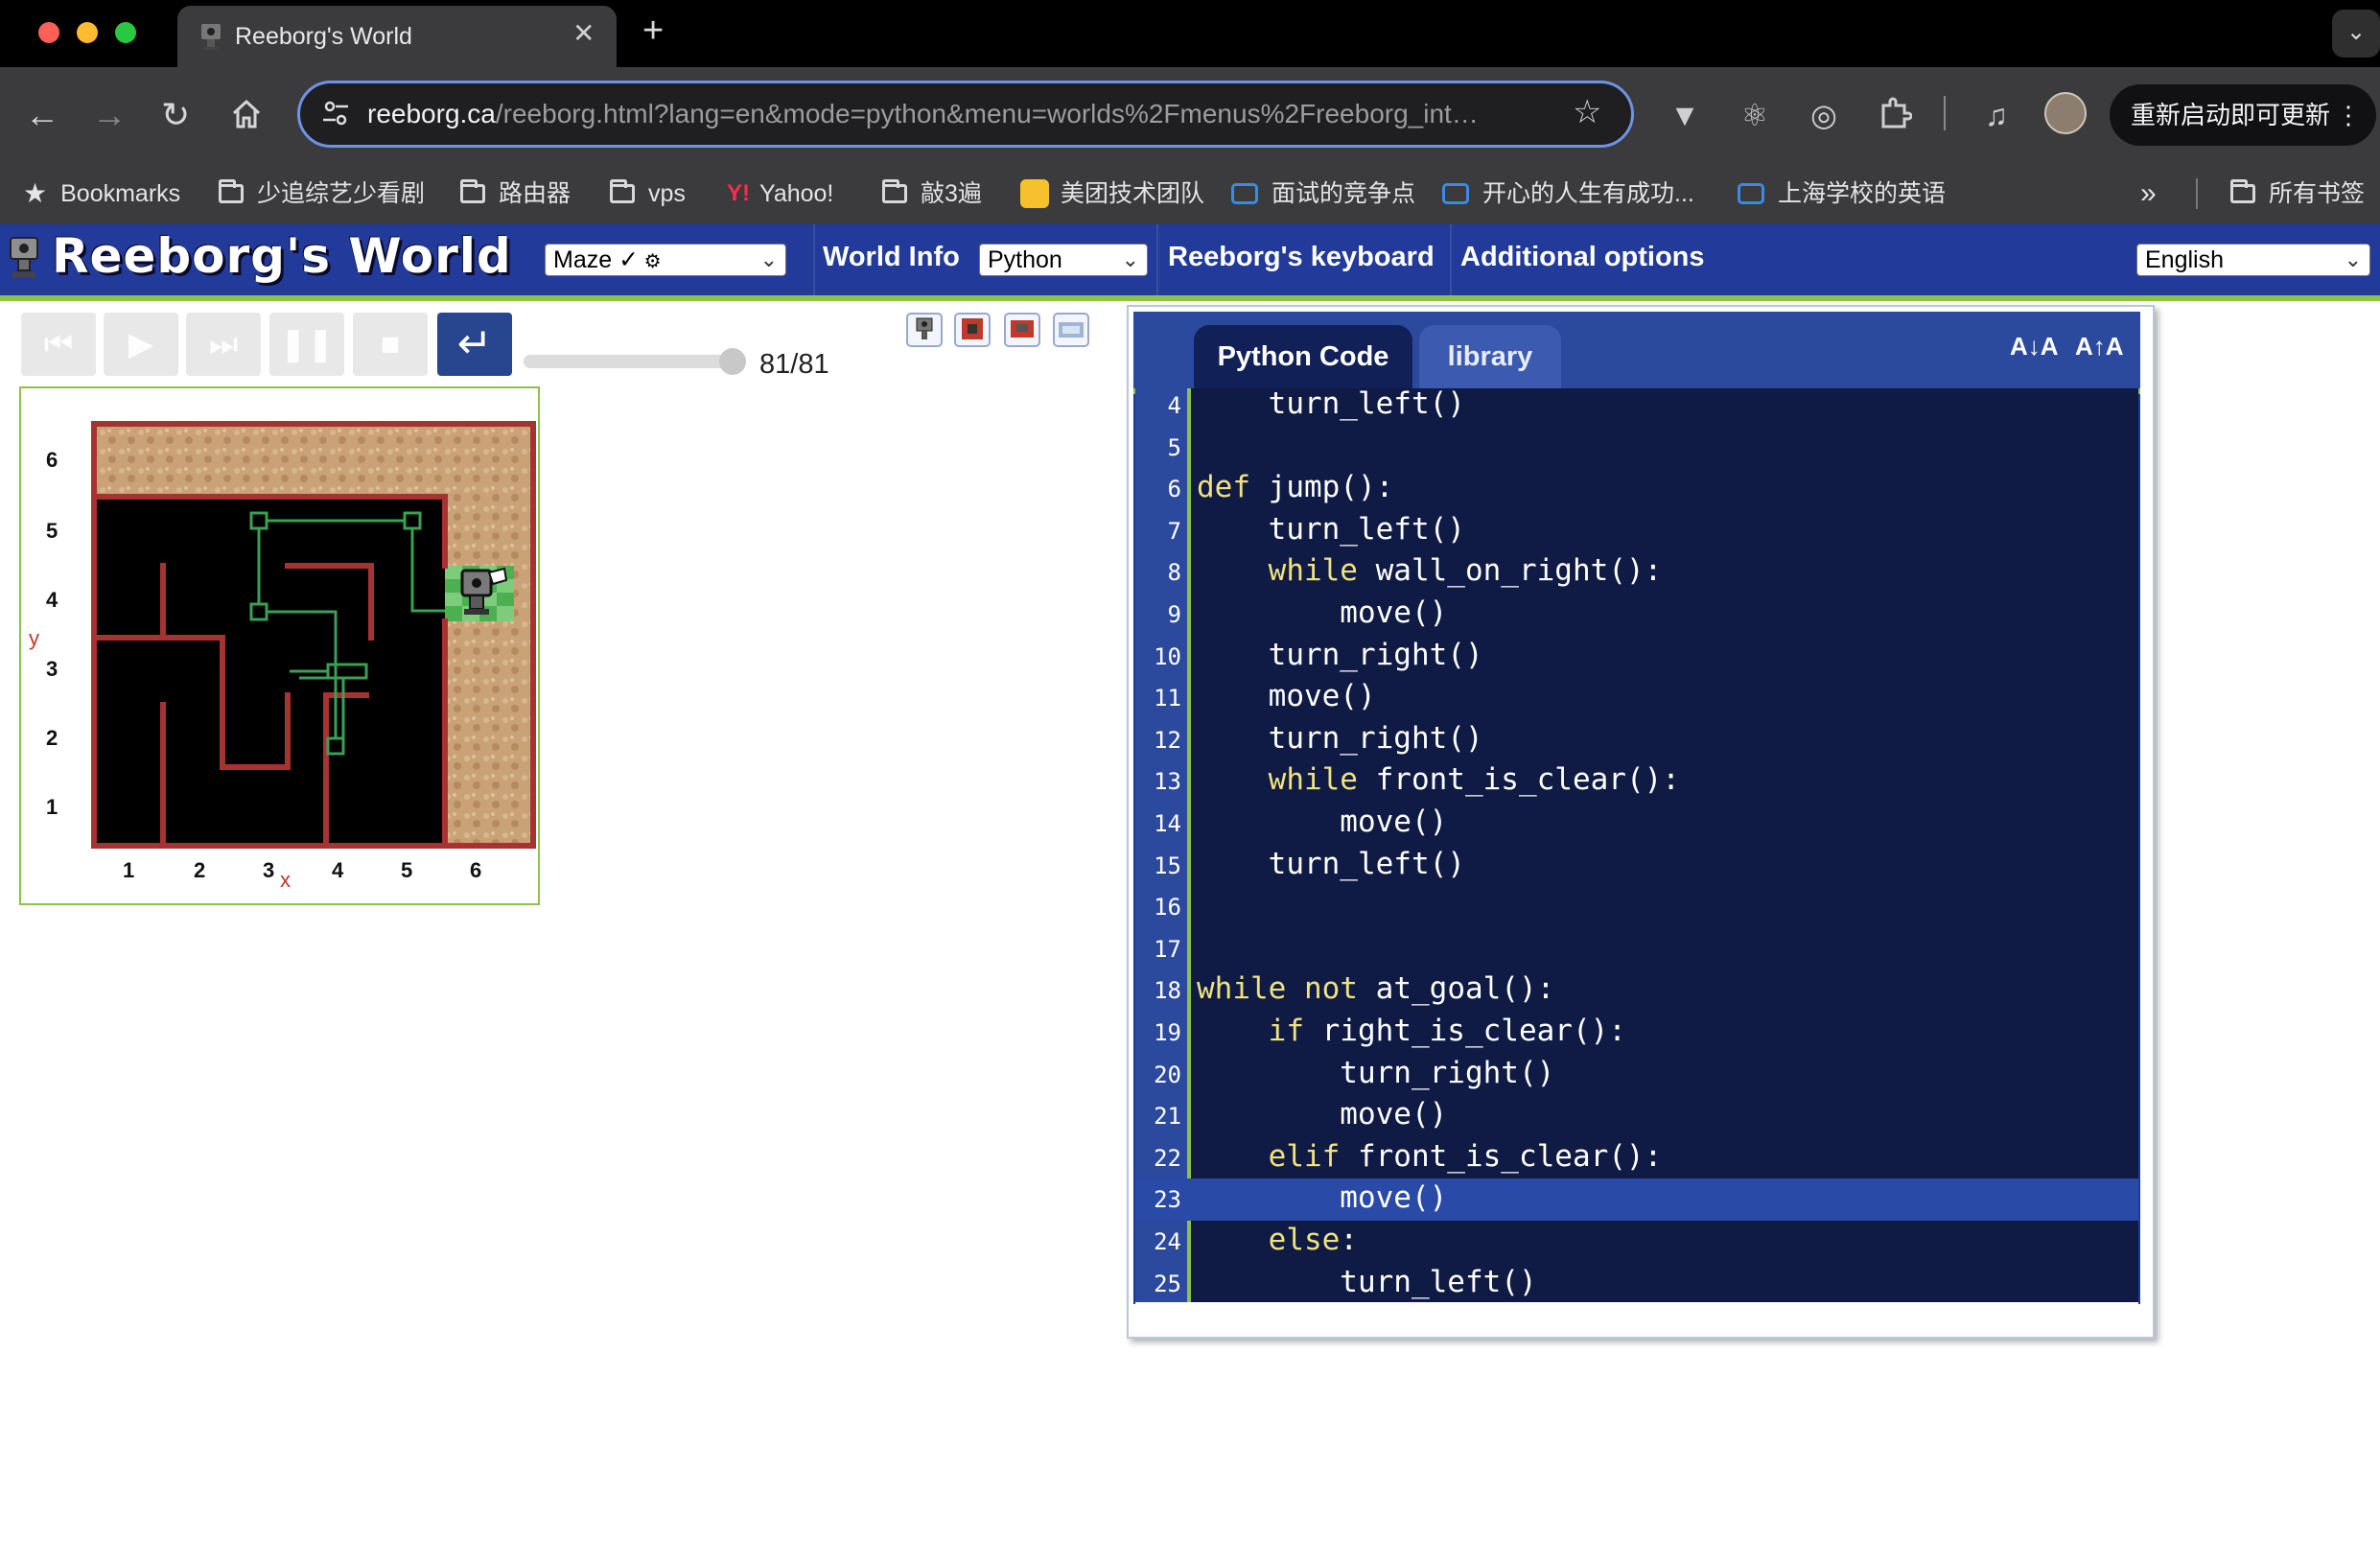 This screenshot has width=2380, height=1563. What do you see at coordinates (653, 31) in the screenshot?
I see `new-tab-icon: +` at bounding box center [653, 31].